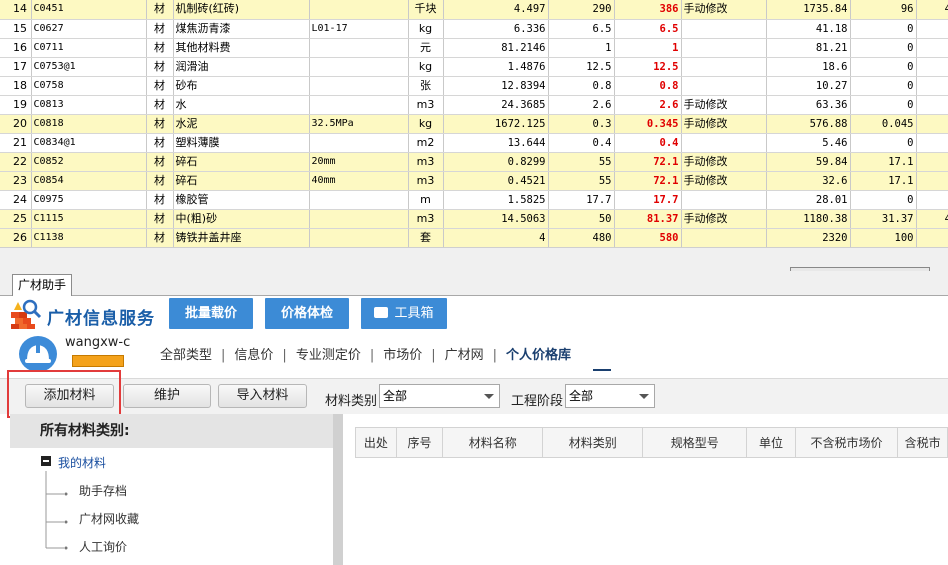 Image resolution: width=948 pixels, height=565 pixels. What do you see at coordinates (241, 237) in the screenshot?
I see `cell-name: 铸铁井盖井座` at bounding box center [241, 237].